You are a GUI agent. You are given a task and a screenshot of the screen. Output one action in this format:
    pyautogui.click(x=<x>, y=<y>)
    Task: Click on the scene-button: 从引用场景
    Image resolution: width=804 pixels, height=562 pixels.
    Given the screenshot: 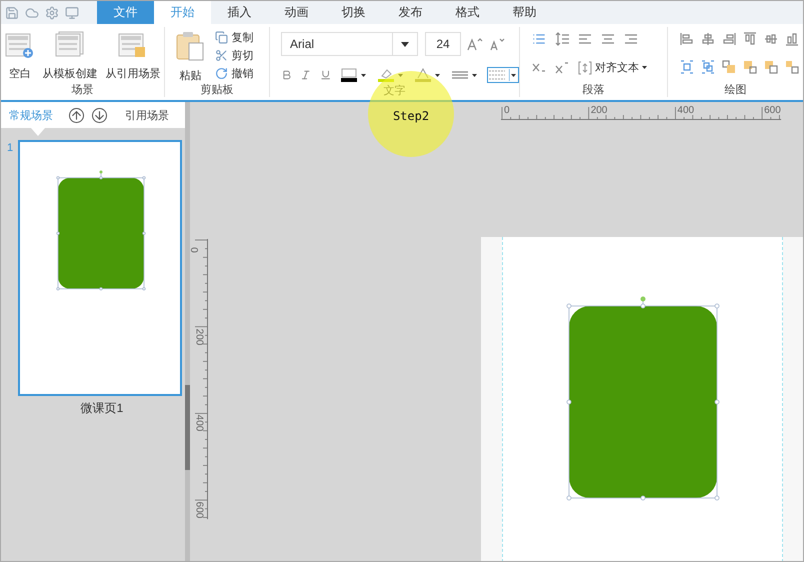 What is the action you would take?
    pyautogui.click(x=132, y=55)
    